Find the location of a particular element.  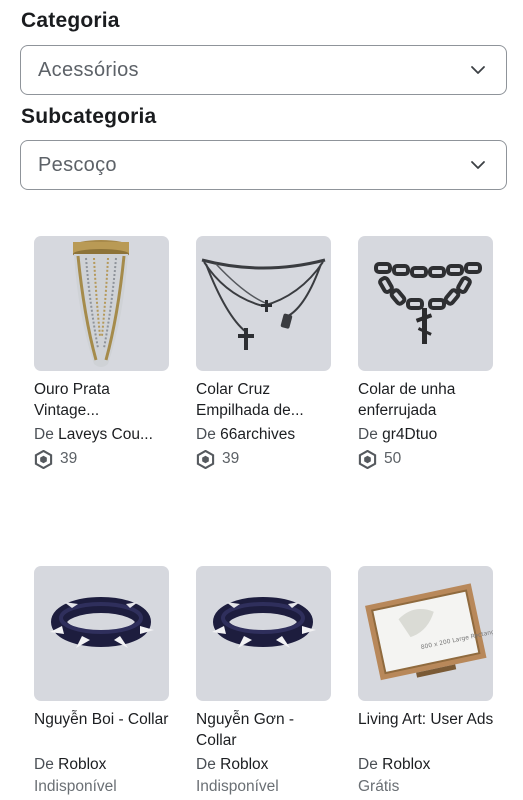

category-select: Acessórios is located at coordinates (263, 70).